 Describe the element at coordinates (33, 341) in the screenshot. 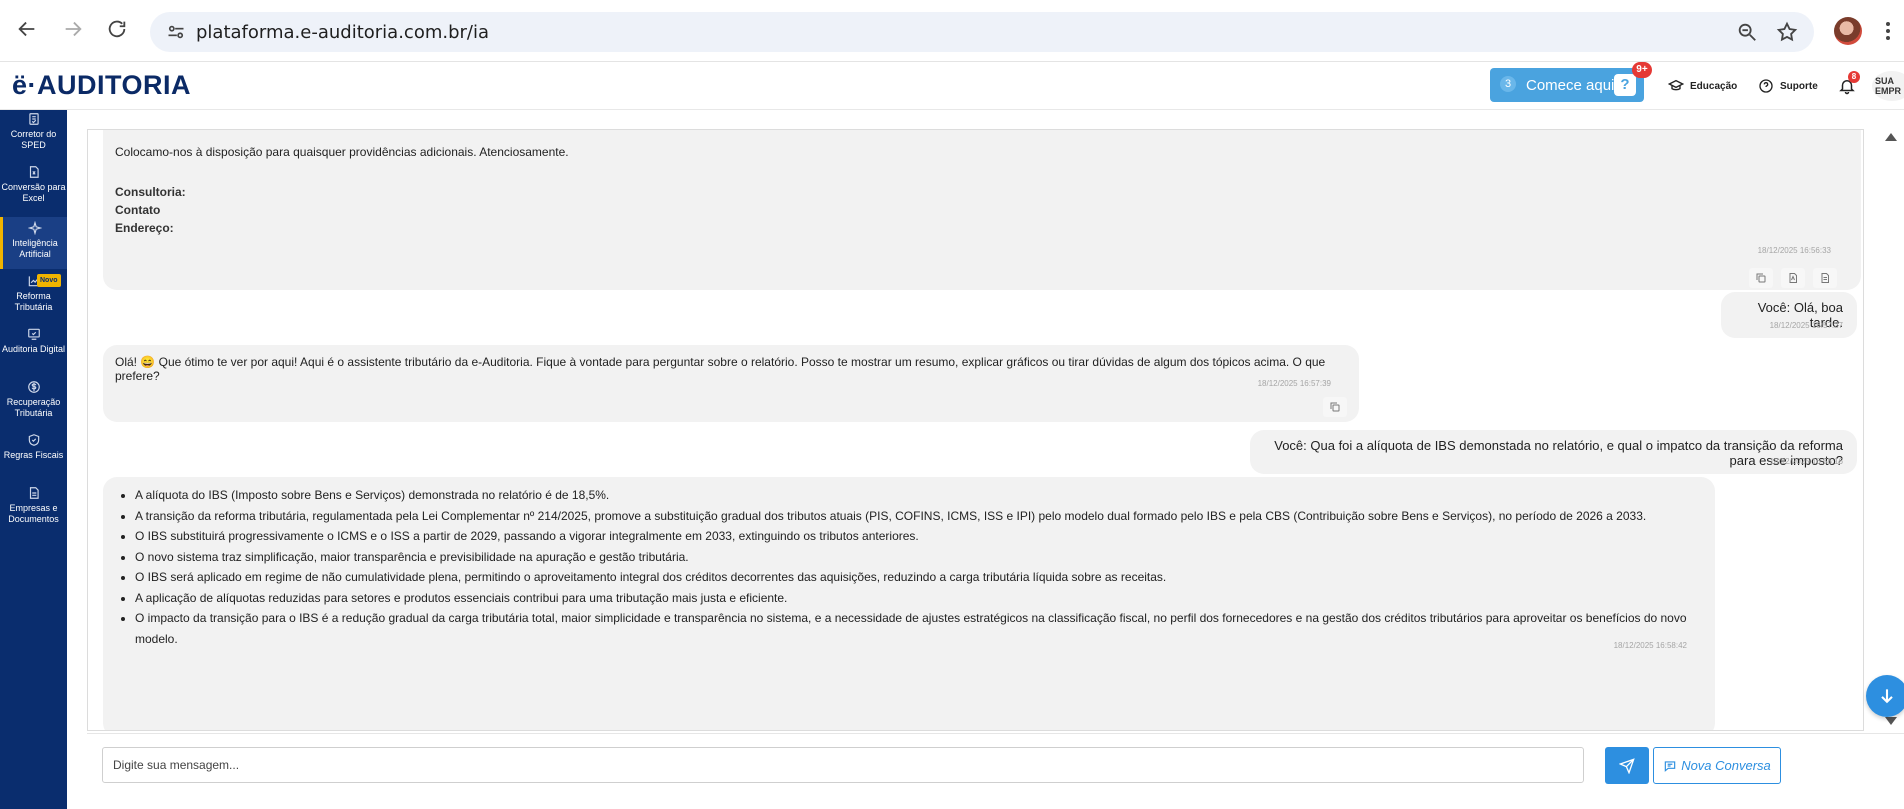

I see `sidebar-item-auditoria-digital: Auditoria Digital` at that location.